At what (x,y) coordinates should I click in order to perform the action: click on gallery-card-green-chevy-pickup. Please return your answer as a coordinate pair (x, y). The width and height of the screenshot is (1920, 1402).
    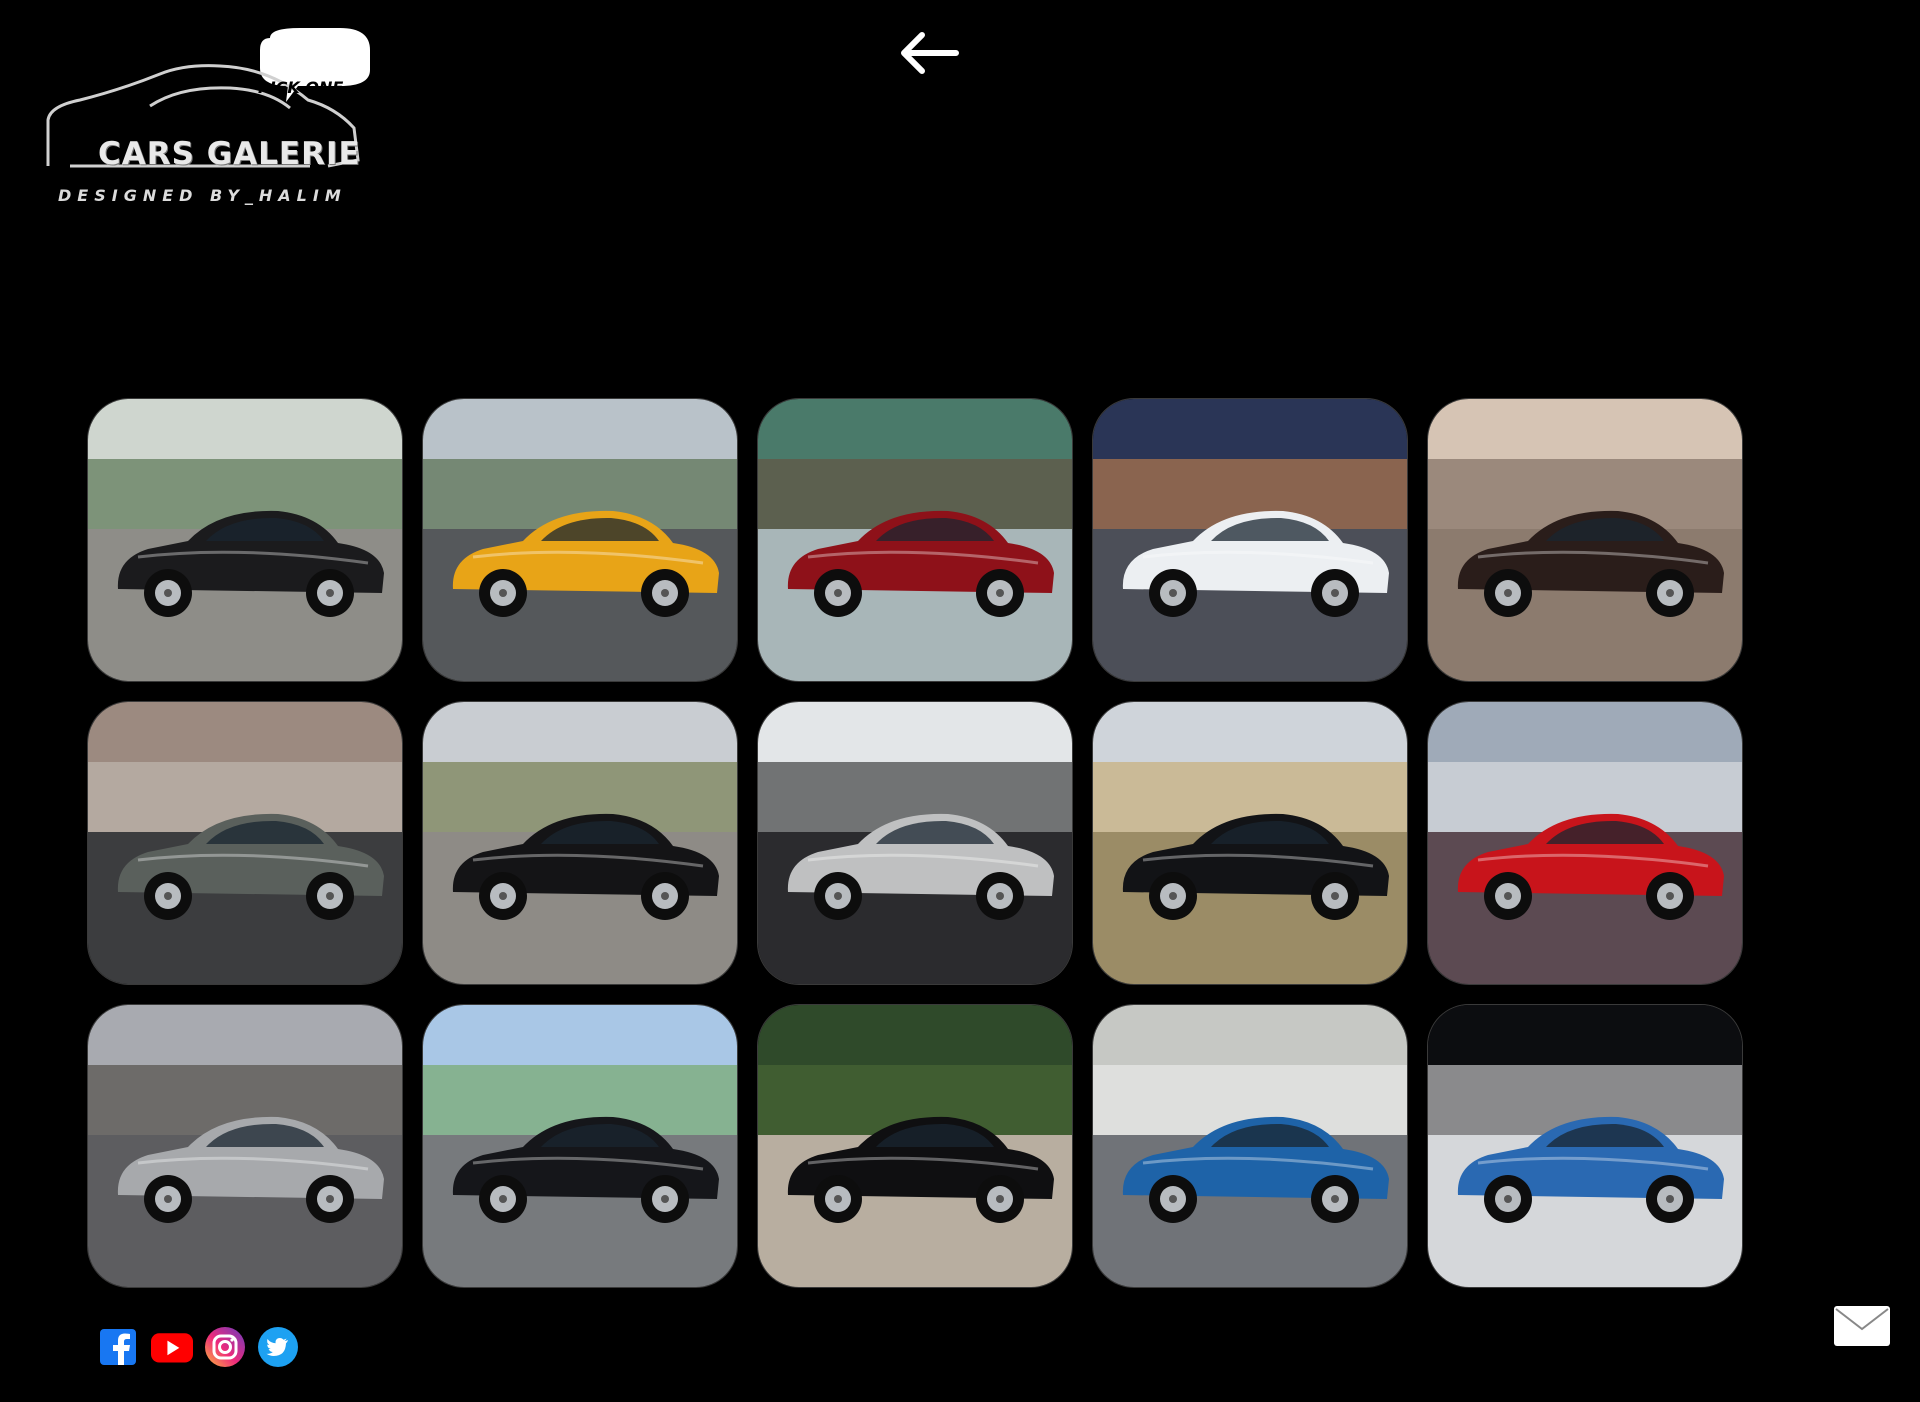
    Looking at the image, I should click on (245, 843).